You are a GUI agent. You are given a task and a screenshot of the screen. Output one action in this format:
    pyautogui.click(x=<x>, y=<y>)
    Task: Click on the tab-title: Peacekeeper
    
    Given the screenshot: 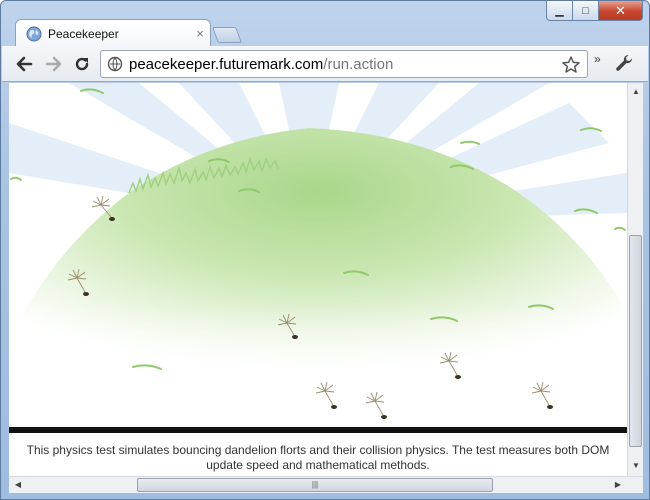 What is the action you would take?
    pyautogui.click(x=83, y=33)
    